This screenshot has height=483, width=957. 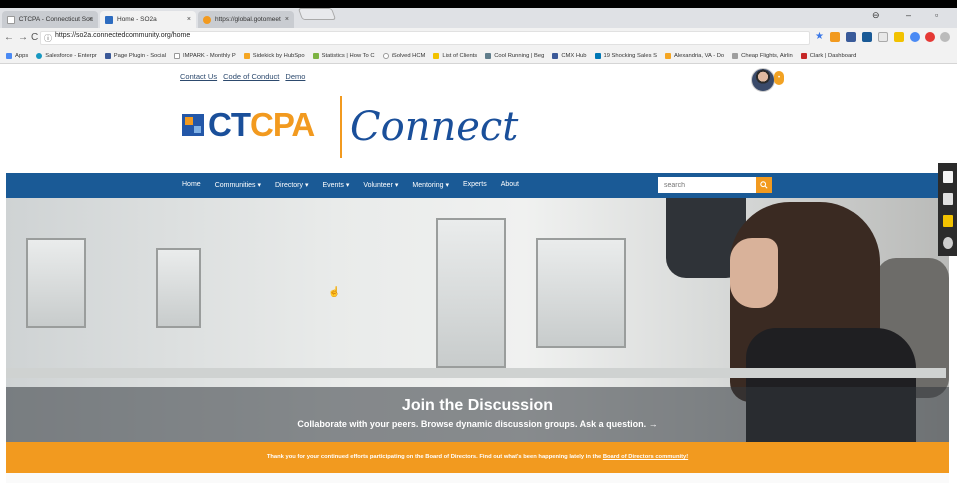 What do you see at coordinates (295, 76) in the screenshot?
I see `demo-link: Demo` at bounding box center [295, 76].